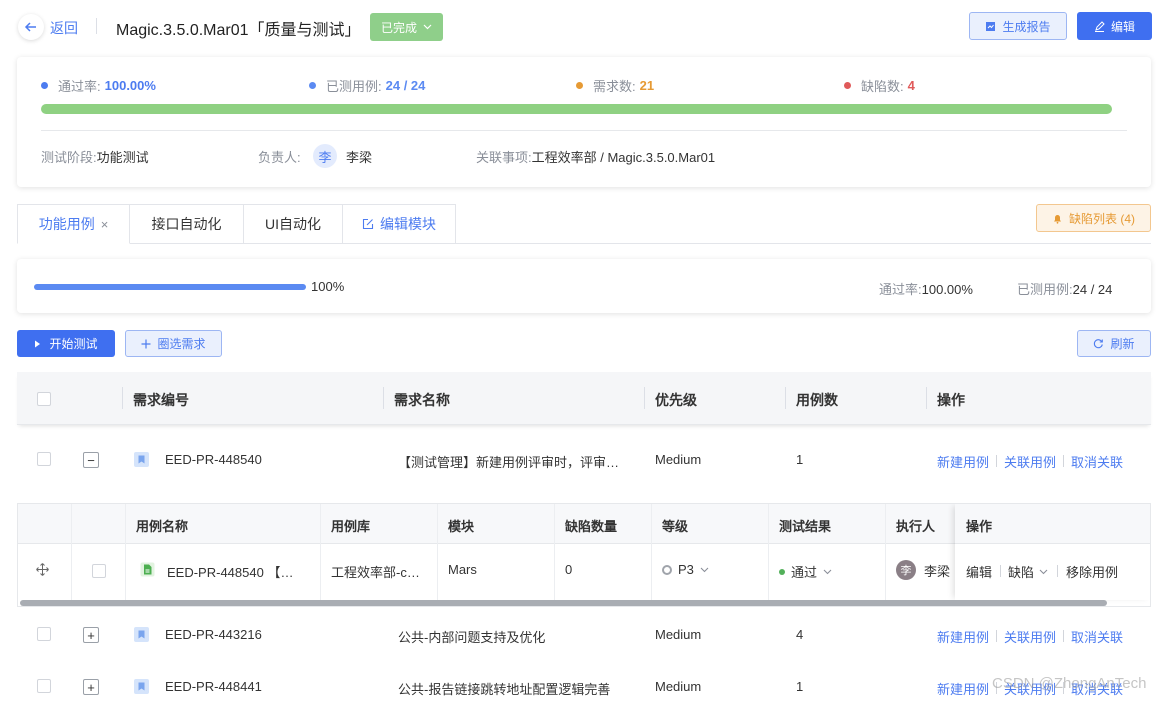 The width and height of the screenshot is (1169, 702). Describe the element at coordinates (805, 525) in the screenshot. I see `subheader-result: 测试结果` at that location.